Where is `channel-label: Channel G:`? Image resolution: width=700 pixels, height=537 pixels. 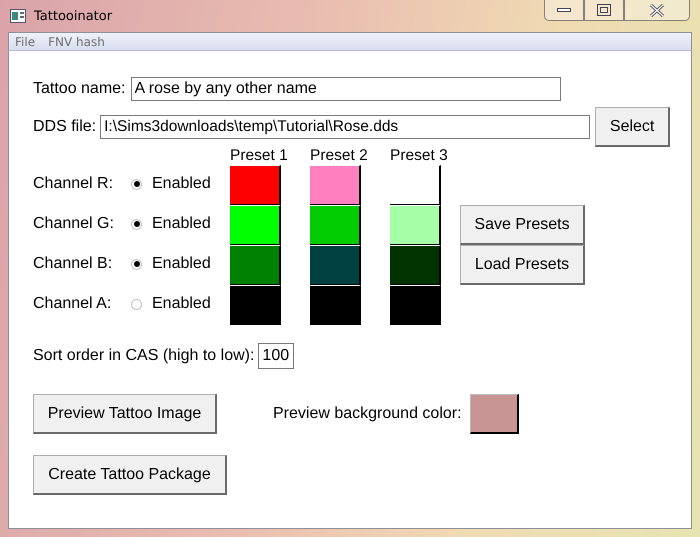
channel-label: Channel G: is located at coordinates (74, 224).